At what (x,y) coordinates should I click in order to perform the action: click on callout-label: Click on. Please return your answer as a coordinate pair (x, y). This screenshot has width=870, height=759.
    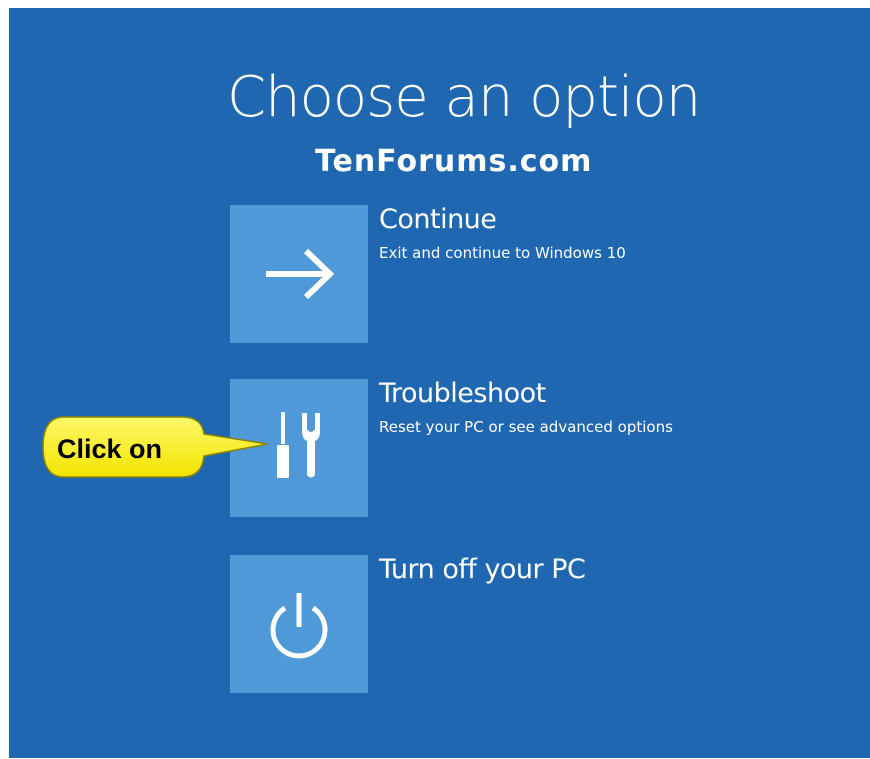
    Looking at the image, I should click on (110, 449).